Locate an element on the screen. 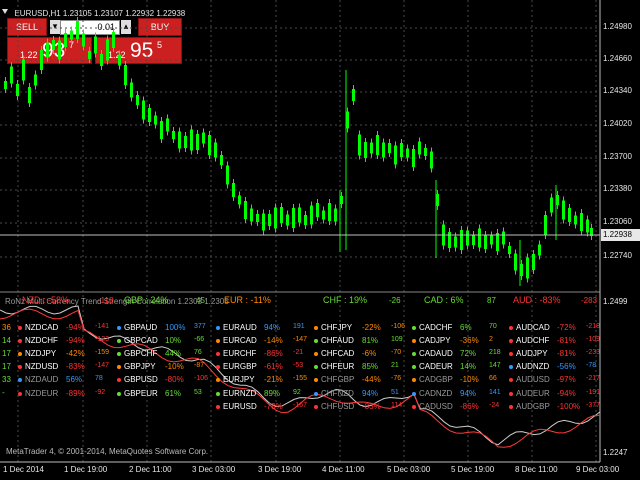 The height and width of the screenshot is (480, 640). pair-value: 141 is located at coordinates (495, 392).